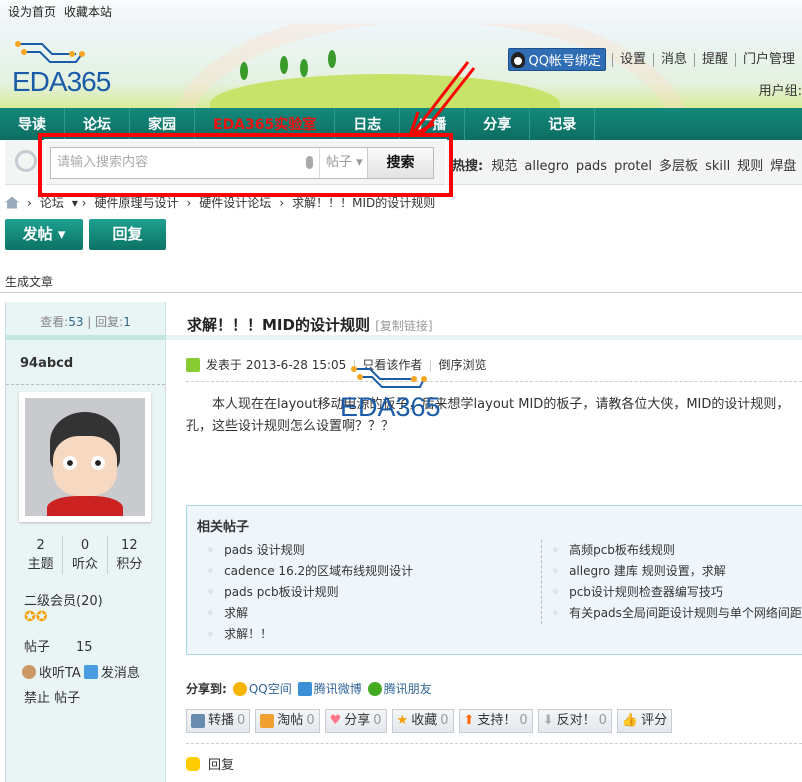 Image resolution: width=802 pixels, height=782 pixels. Describe the element at coordinates (193, 763) in the screenshot. I see `speech-bubble-icon` at that location.